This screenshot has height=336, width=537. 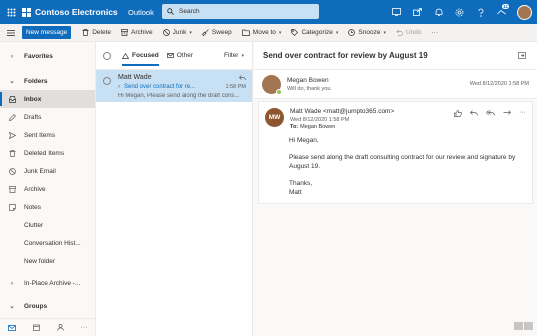 I want to click on meet-now-icon, so click(x=396, y=12).